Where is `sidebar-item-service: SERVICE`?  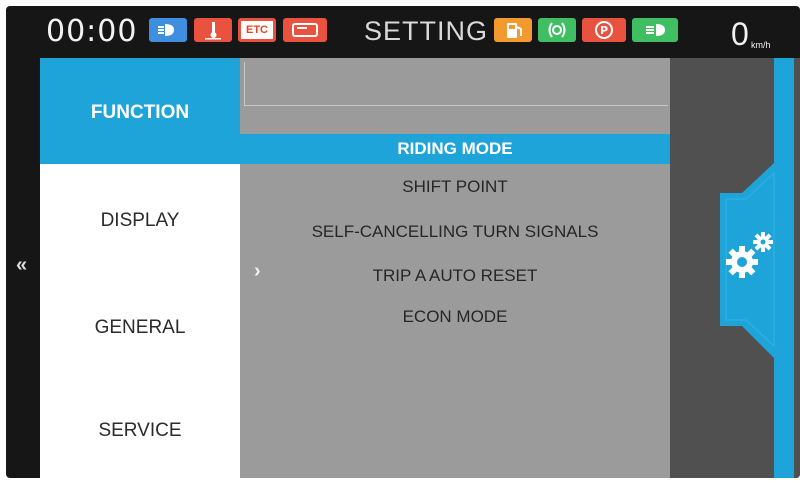
sidebar-item-service: SERVICE is located at coordinates (140, 427).